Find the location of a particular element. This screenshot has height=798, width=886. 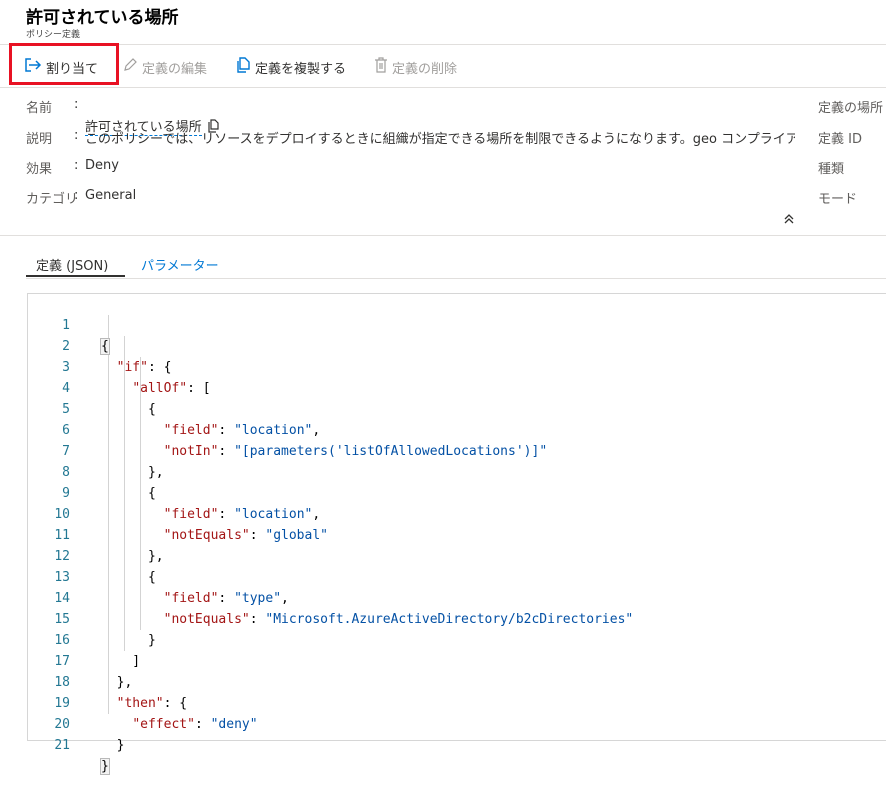

edit-definition-button: 定義の編集 is located at coordinates (165, 67).